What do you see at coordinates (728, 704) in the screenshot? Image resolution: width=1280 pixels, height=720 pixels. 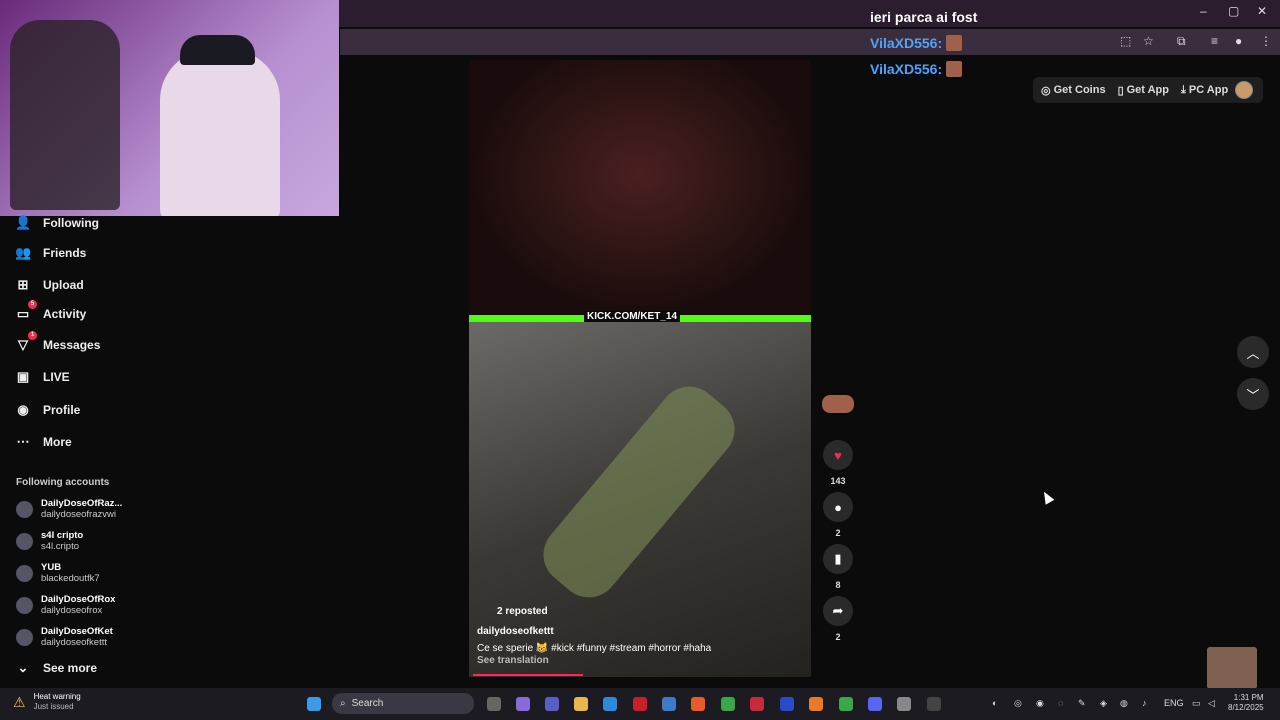 I see `chrome-icon` at bounding box center [728, 704].